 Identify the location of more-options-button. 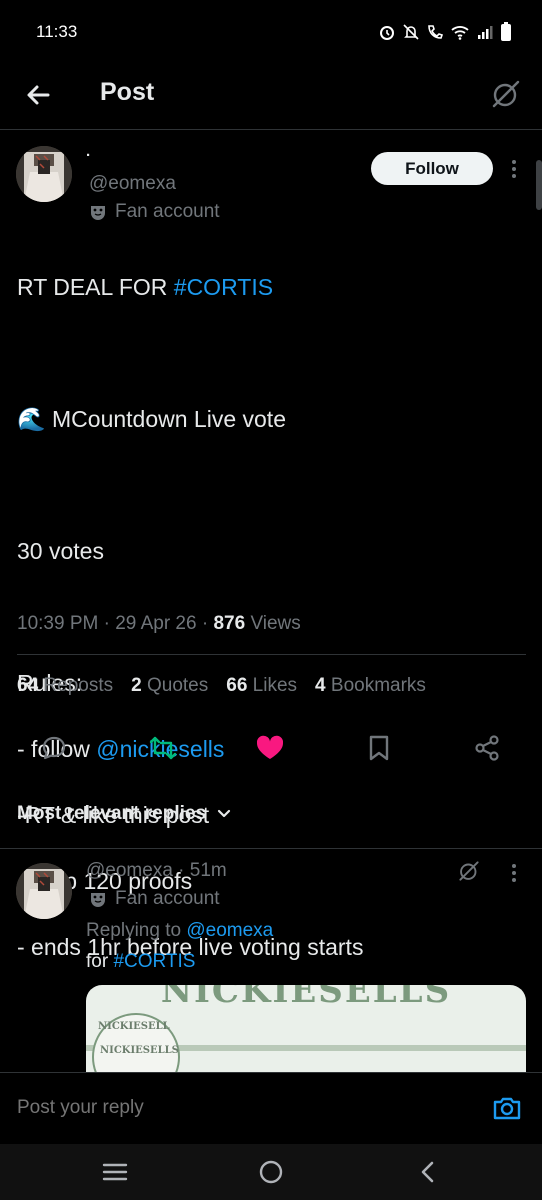
(514, 169).